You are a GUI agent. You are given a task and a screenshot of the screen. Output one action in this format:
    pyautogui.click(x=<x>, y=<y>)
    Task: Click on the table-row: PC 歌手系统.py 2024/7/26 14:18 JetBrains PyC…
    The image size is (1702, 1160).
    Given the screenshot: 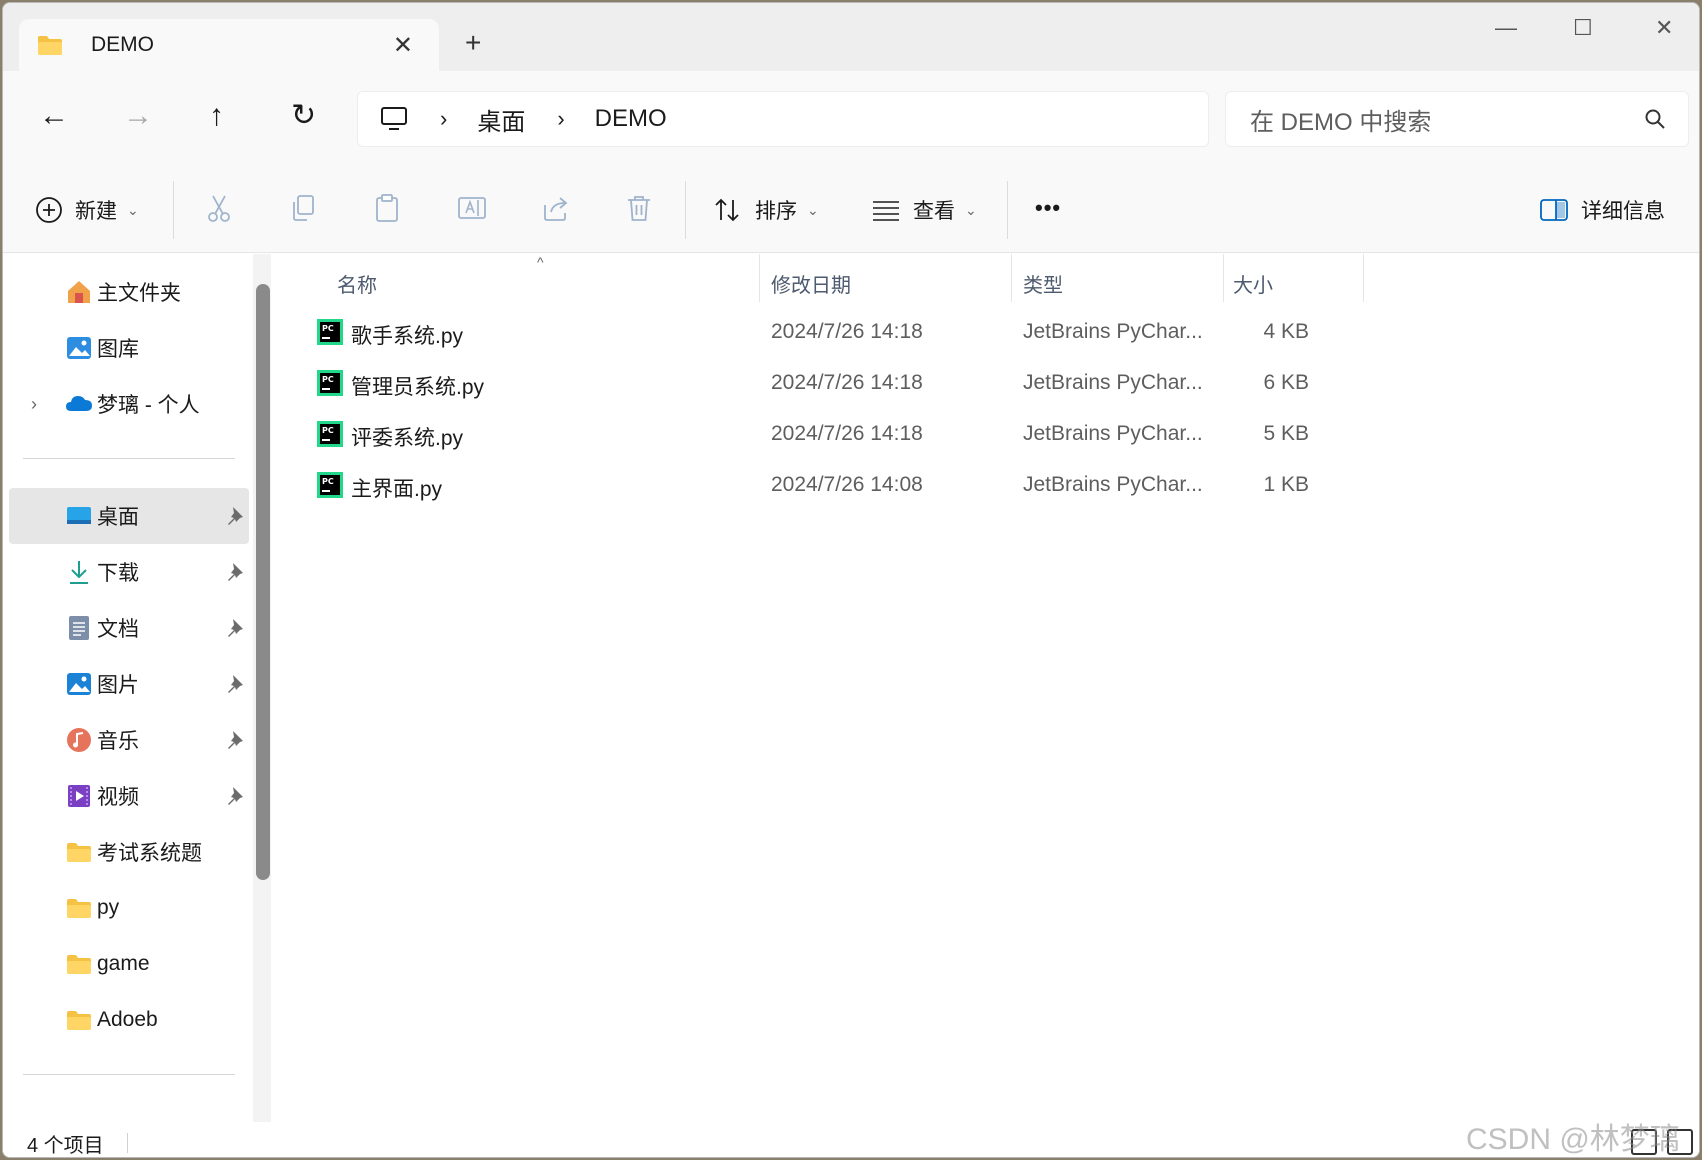 What is the action you would take?
    pyautogui.click(x=795, y=332)
    